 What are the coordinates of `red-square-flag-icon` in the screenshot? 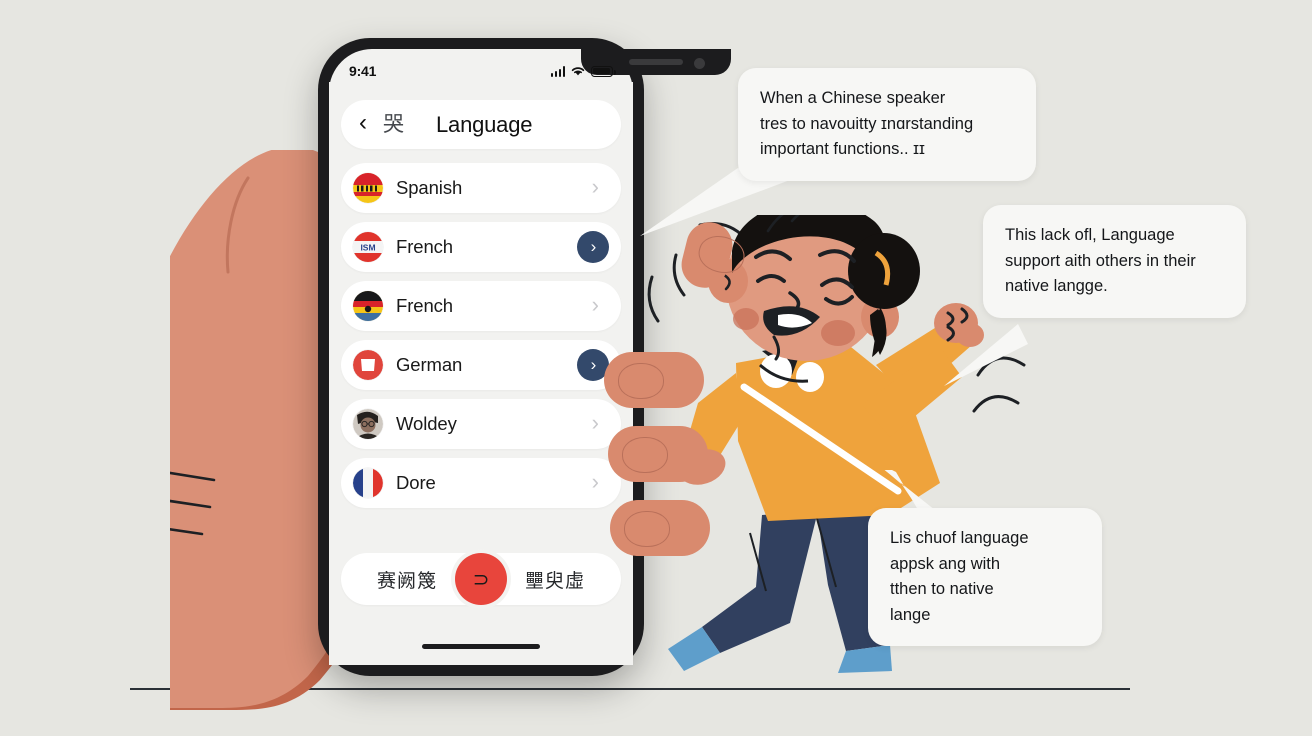 It's located at (368, 365).